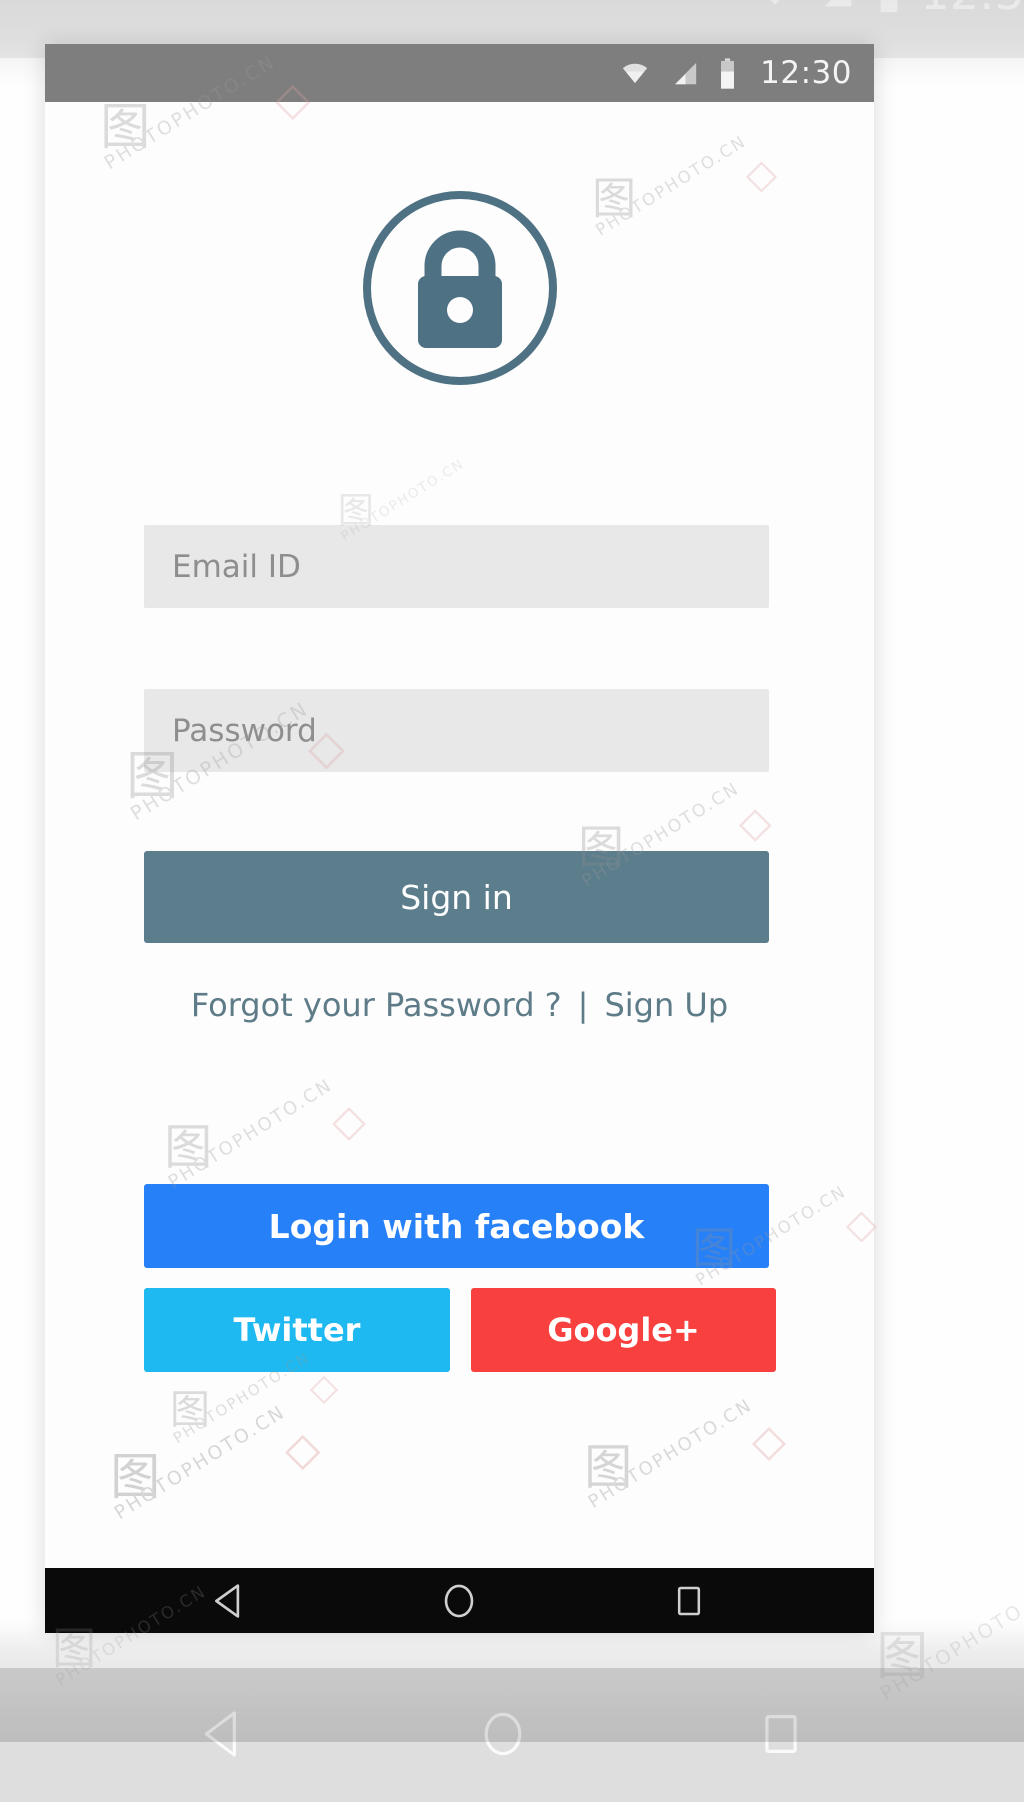 This screenshot has width=1024, height=1802. I want to click on nav-home-button, so click(459, 1600).